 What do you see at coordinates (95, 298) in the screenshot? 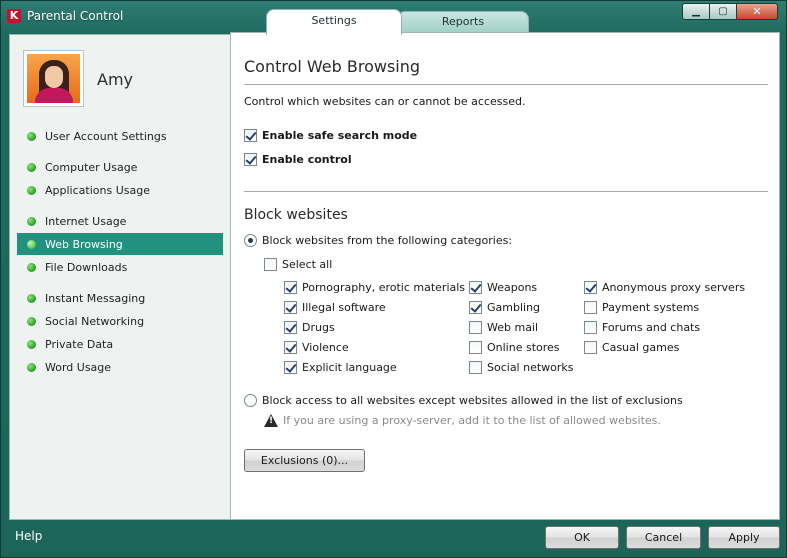
I see `sidebar-item-label: Instant Messaging` at bounding box center [95, 298].